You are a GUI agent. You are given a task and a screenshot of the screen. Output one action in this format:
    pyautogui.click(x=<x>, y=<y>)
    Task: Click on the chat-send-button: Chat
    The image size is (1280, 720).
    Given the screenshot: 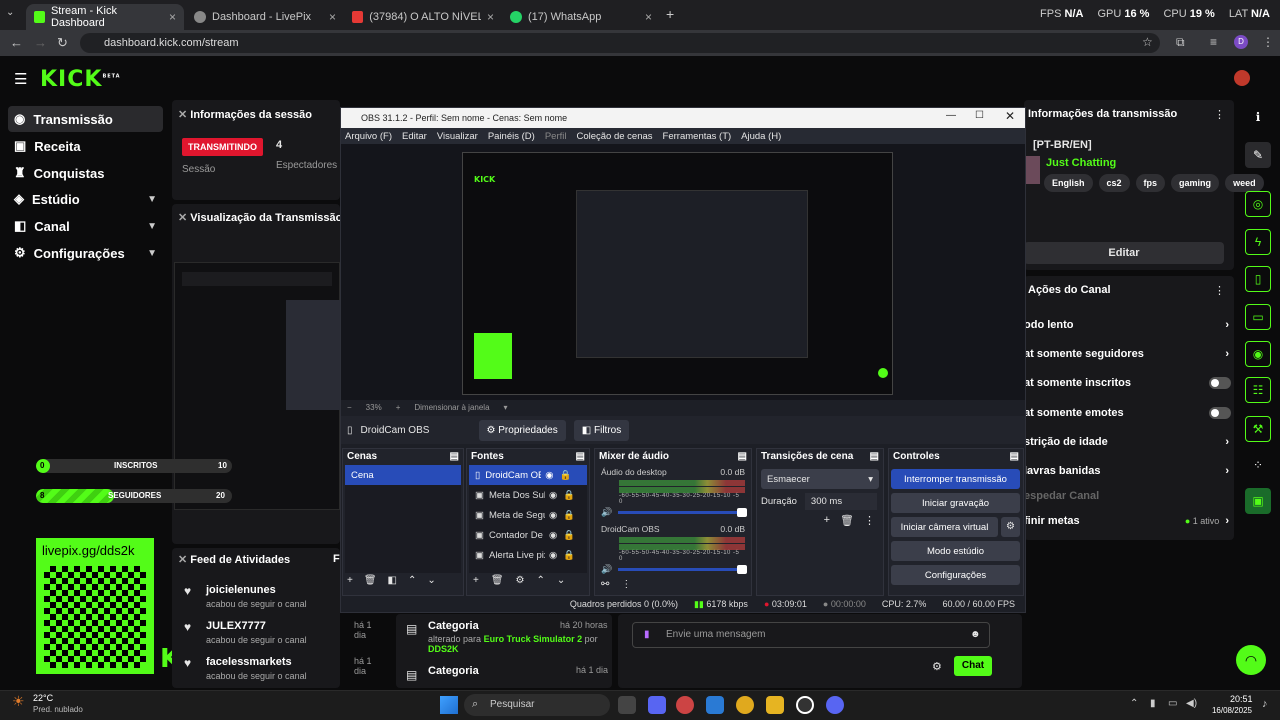 What is the action you would take?
    pyautogui.click(x=973, y=666)
    